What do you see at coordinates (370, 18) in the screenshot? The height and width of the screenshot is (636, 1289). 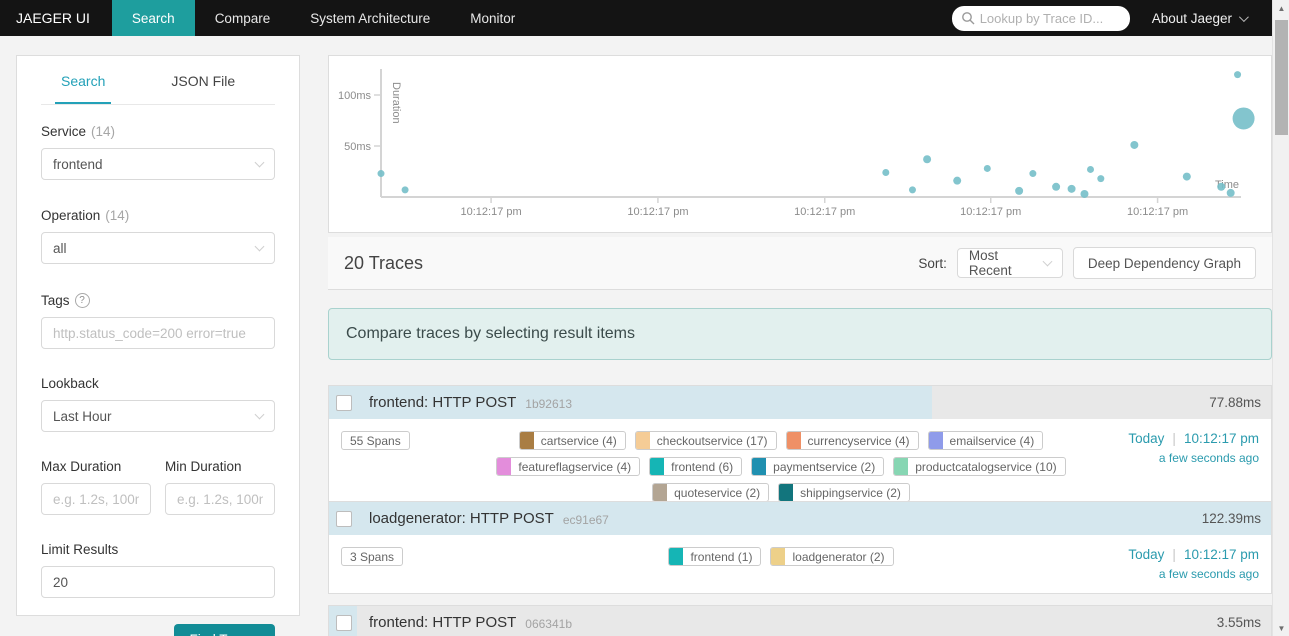 I see `nav-item-system-architecture: System Architecture` at bounding box center [370, 18].